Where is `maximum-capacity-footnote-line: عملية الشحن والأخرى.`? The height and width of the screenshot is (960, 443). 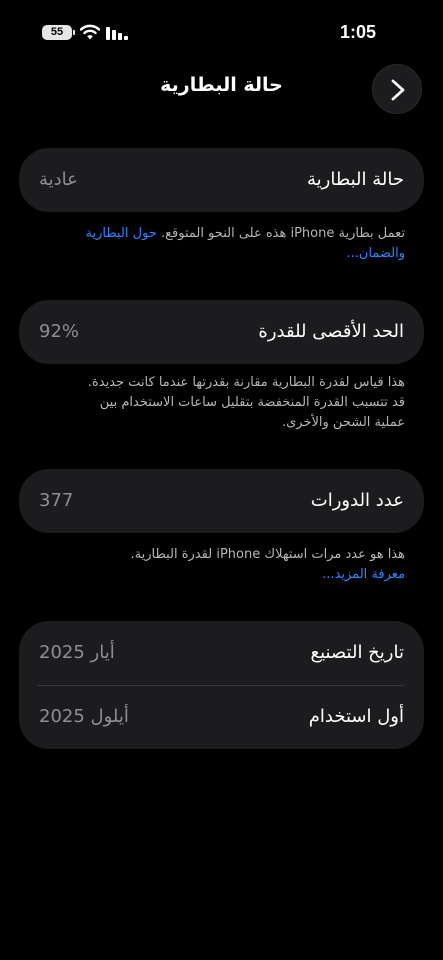 maximum-capacity-footnote-line: عملية الشحن والأخرى. is located at coordinates (343, 422).